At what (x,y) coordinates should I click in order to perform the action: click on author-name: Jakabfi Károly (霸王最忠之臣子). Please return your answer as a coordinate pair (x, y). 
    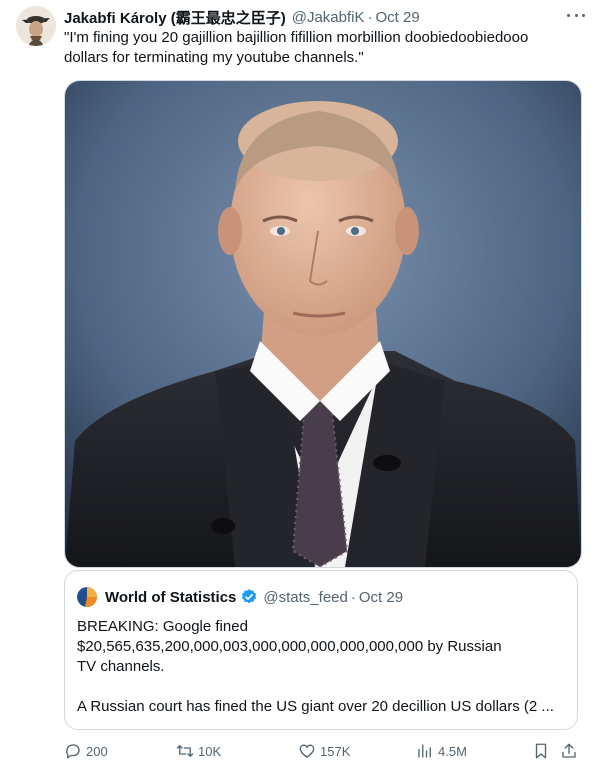
    Looking at the image, I should click on (175, 17).